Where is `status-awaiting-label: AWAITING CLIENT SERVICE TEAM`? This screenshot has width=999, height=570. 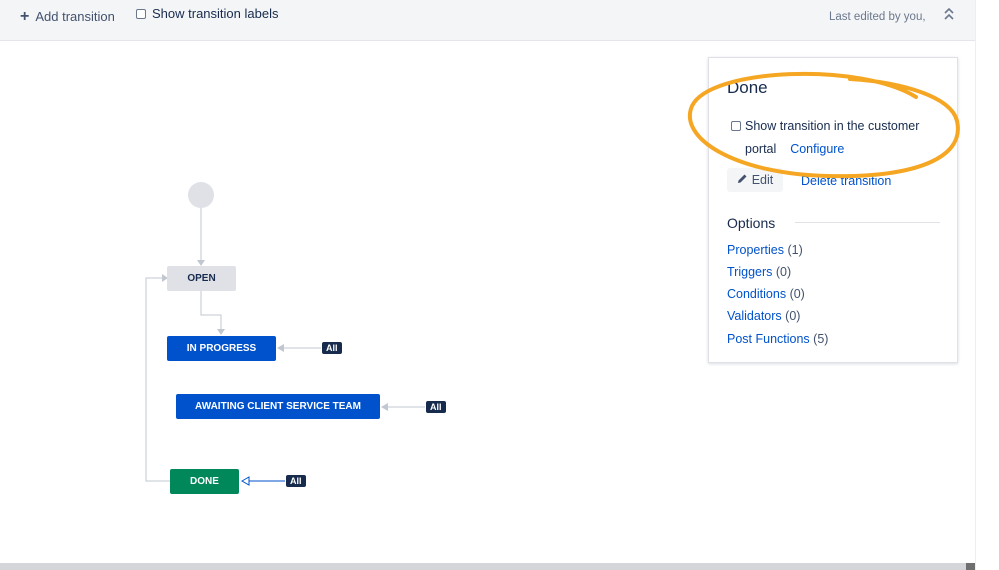 status-awaiting-label: AWAITING CLIENT SERVICE TEAM is located at coordinates (278, 406).